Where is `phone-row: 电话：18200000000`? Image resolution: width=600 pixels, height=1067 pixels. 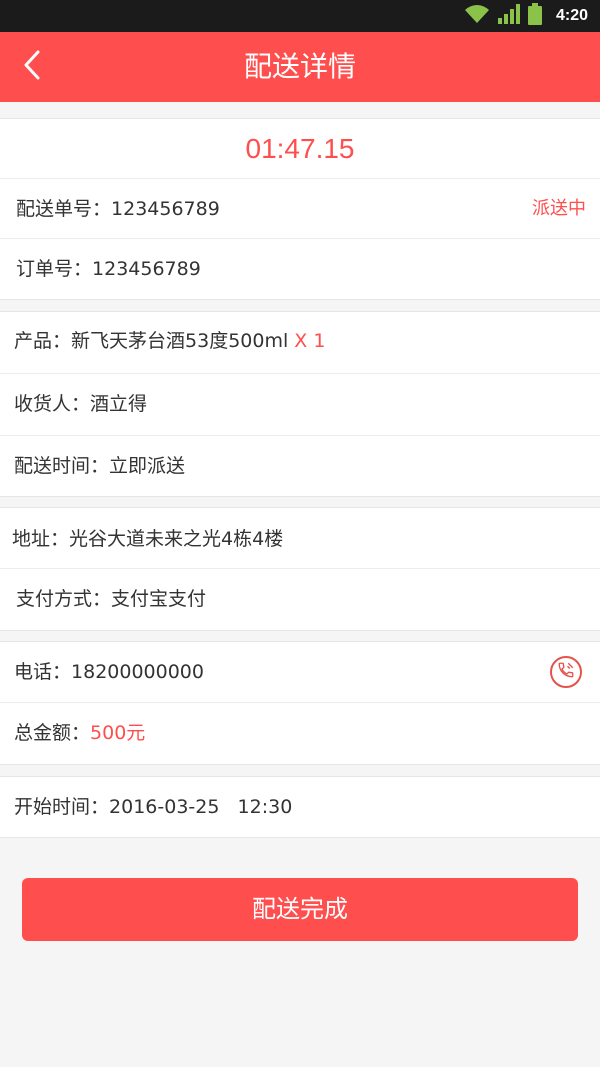
phone-row: 电话：18200000000 is located at coordinates (300, 672).